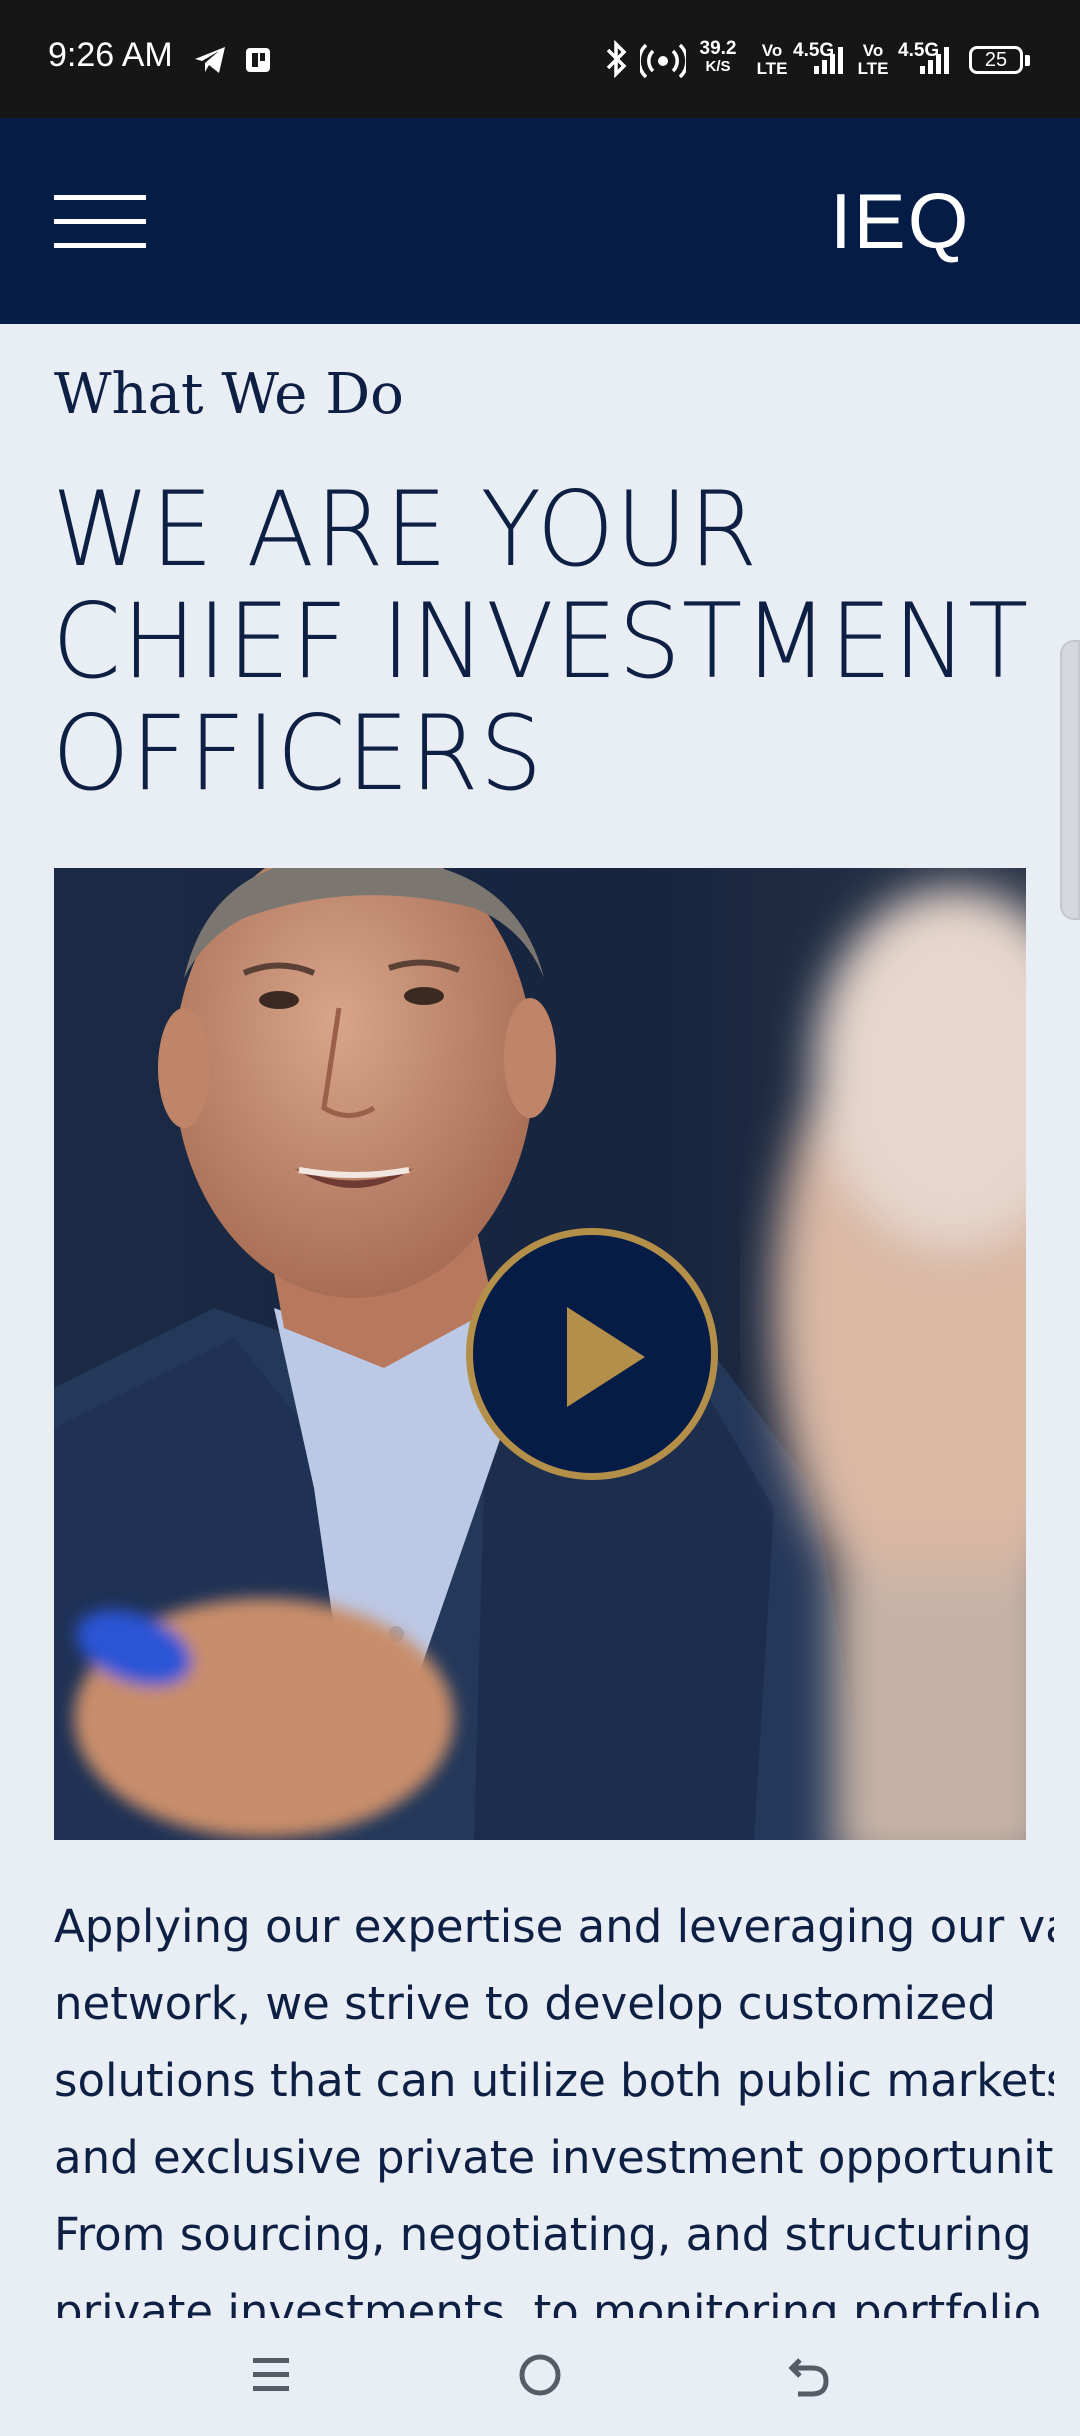 The width and height of the screenshot is (1080, 2436). What do you see at coordinates (772, 59) in the screenshot?
I see `sim1-volte: Vo LTE` at bounding box center [772, 59].